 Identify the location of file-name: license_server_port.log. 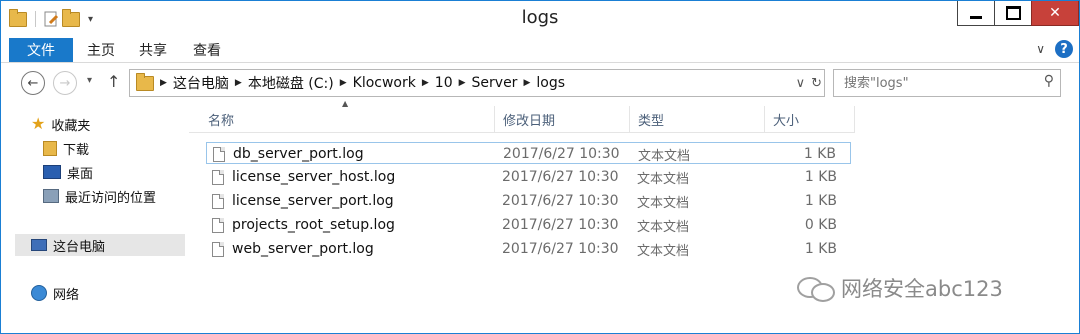
(313, 201).